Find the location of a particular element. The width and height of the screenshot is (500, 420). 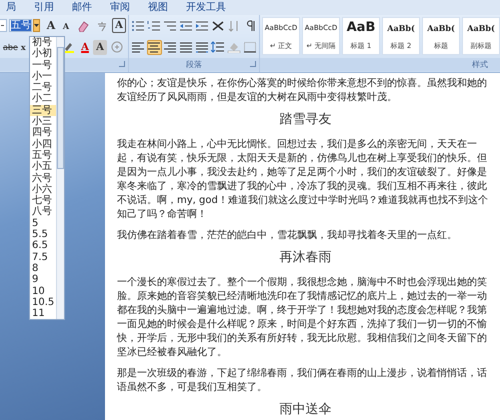

list-item: 小初 is located at coordinates (43, 54).